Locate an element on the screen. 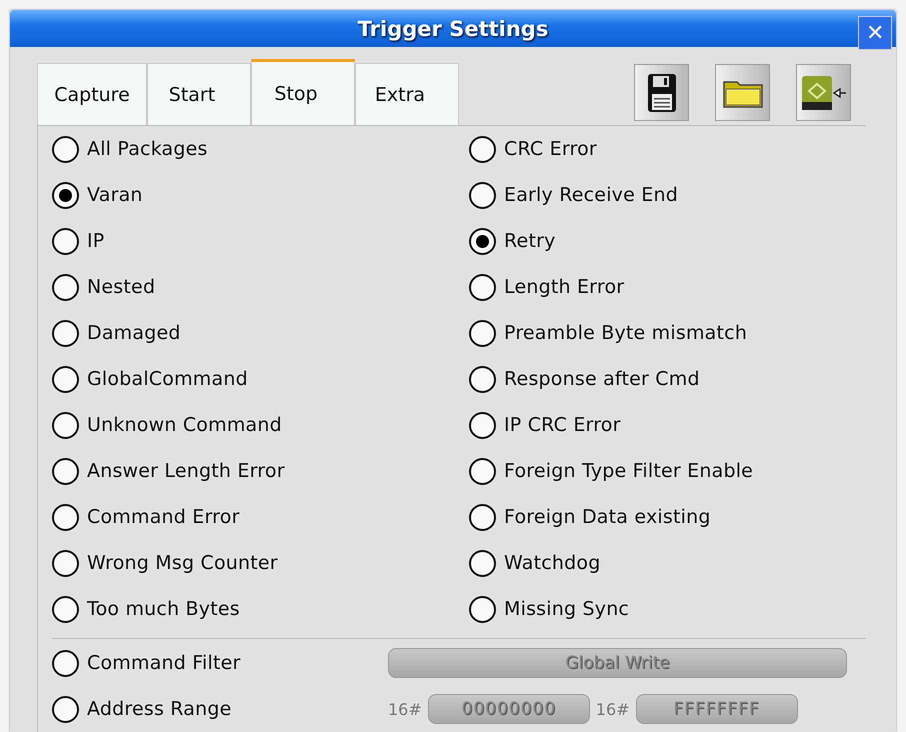  option-label: Retry is located at coordinates (530, 241).